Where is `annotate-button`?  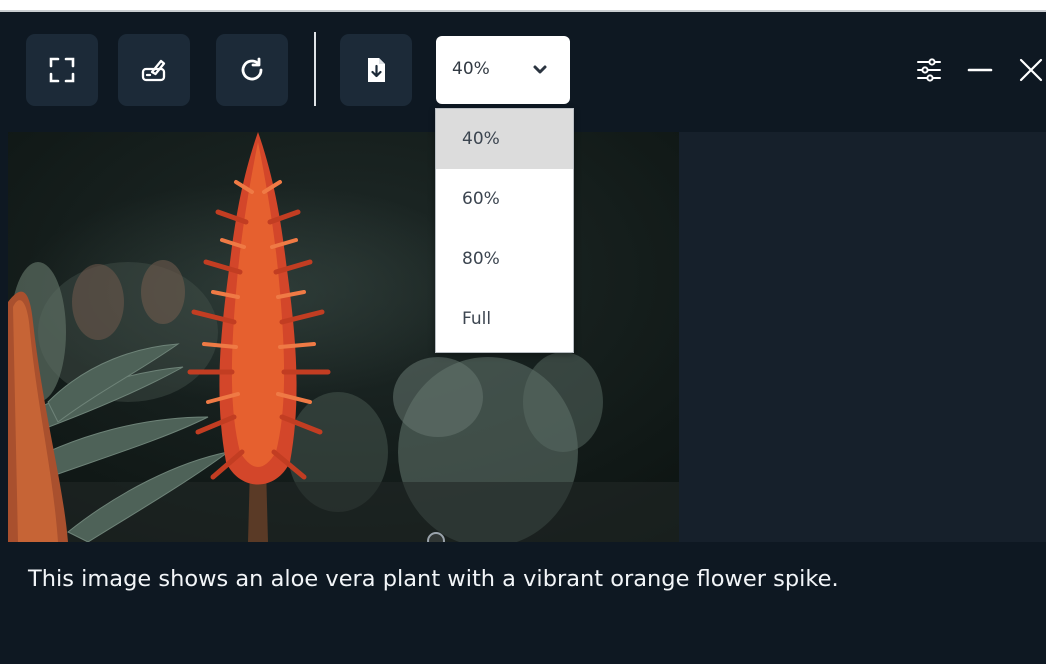 annotate-button is located at coordinates (154, 70).